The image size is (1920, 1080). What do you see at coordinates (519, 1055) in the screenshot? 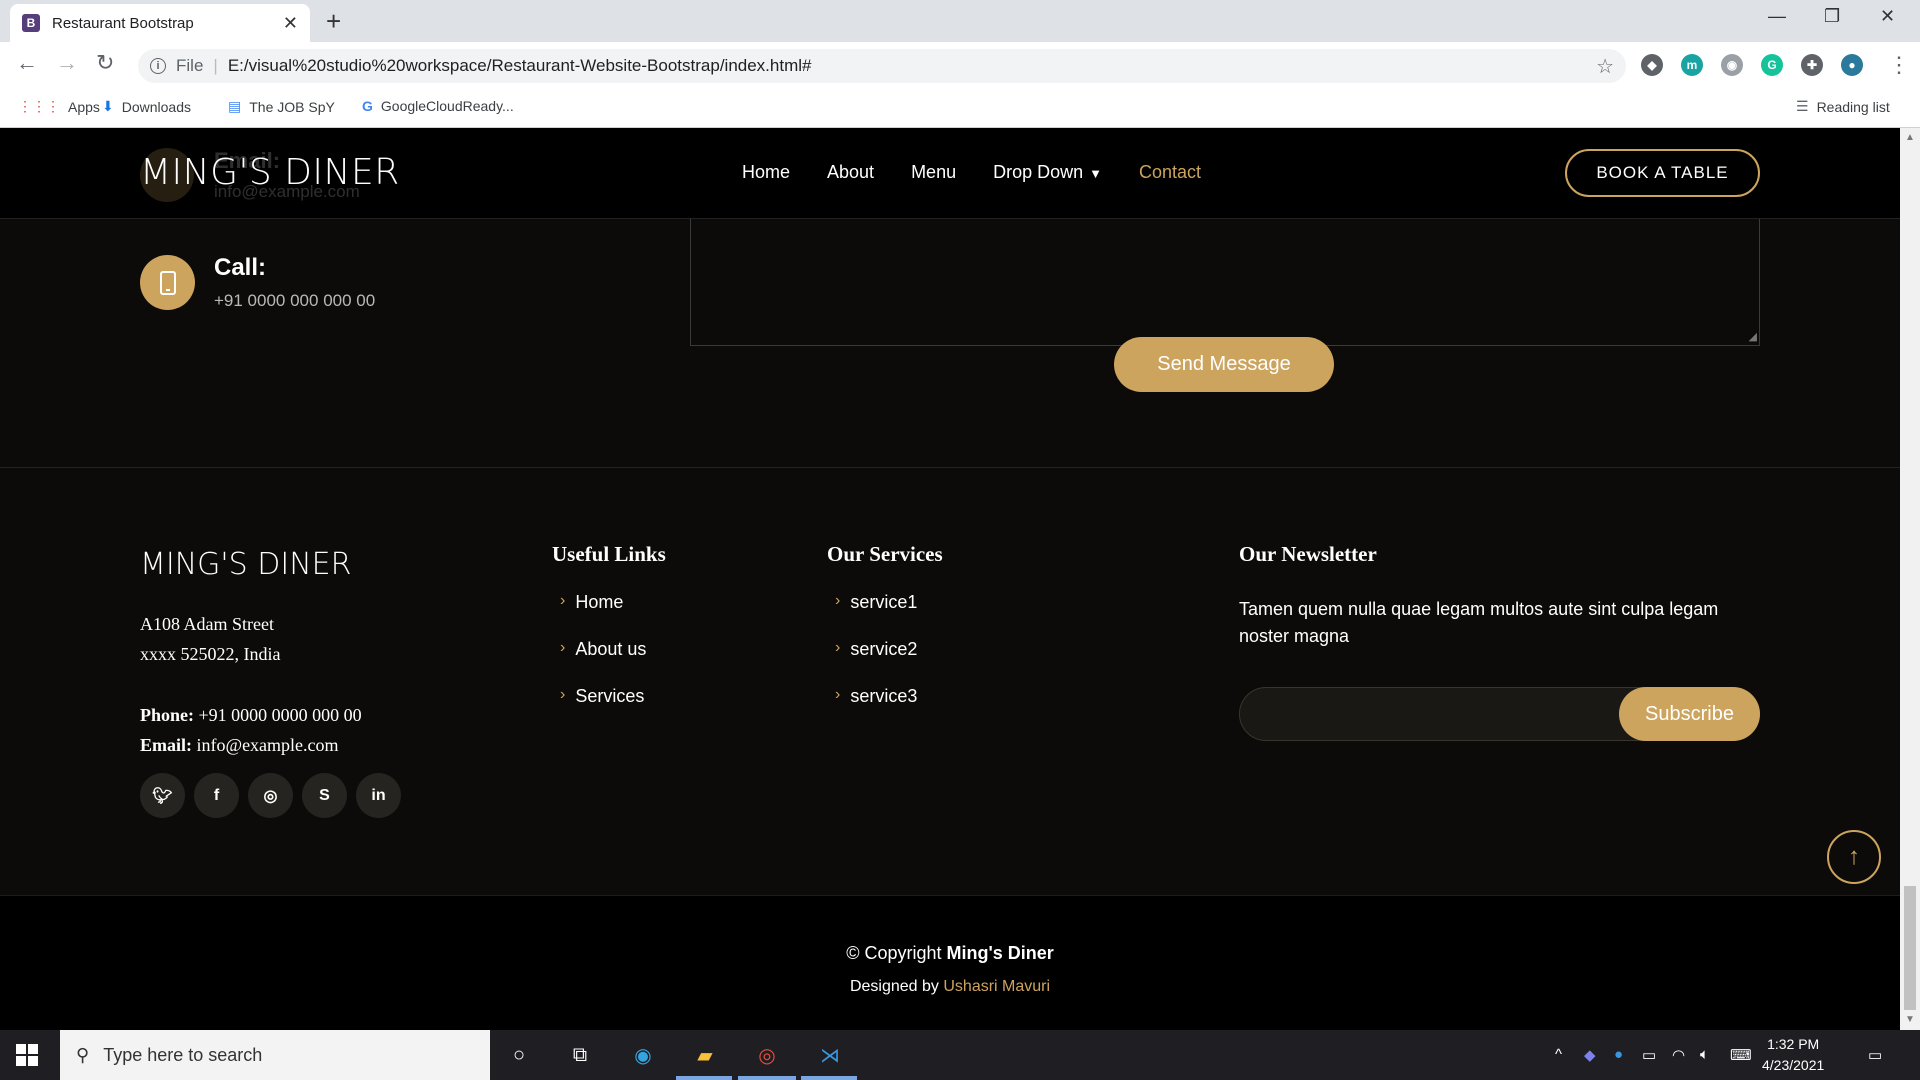
I see `cortana-icon: ○` at bounding box center [519, 1055].